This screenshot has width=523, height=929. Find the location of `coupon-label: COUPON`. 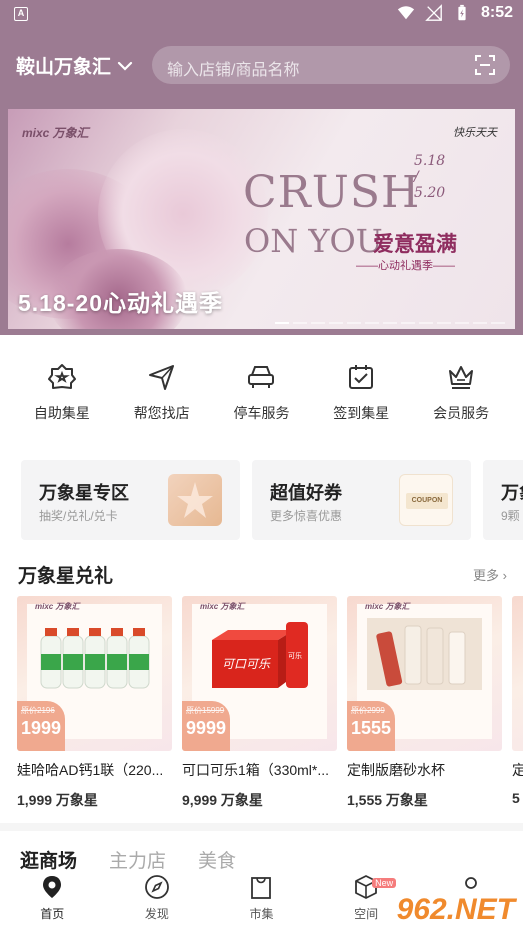

coupon-label: COUPON is located at coordinates (427, 501).